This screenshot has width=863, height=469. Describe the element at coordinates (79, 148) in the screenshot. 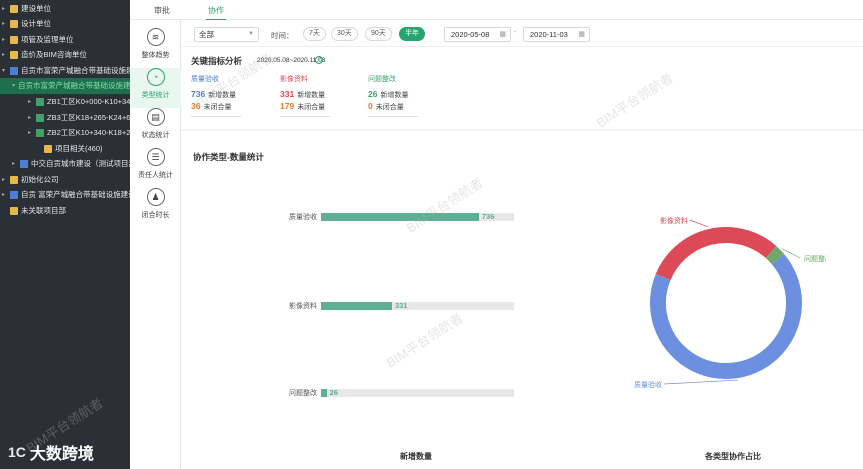

I see `tree-item-label: 项目相关(460)` at that location.